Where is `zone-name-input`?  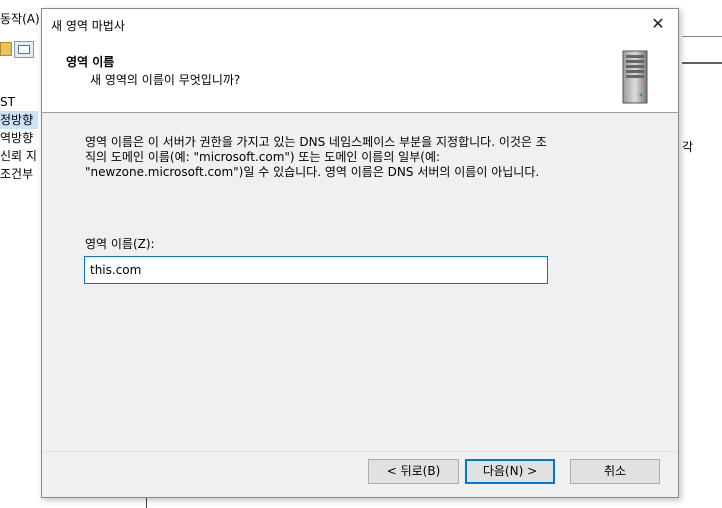 zone-name-input is located at coordinates (316, 270).